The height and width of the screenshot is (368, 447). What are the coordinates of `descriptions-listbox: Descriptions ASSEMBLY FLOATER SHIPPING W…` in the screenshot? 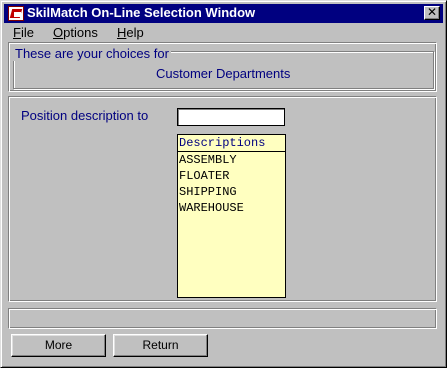 It's located at (231, 216).